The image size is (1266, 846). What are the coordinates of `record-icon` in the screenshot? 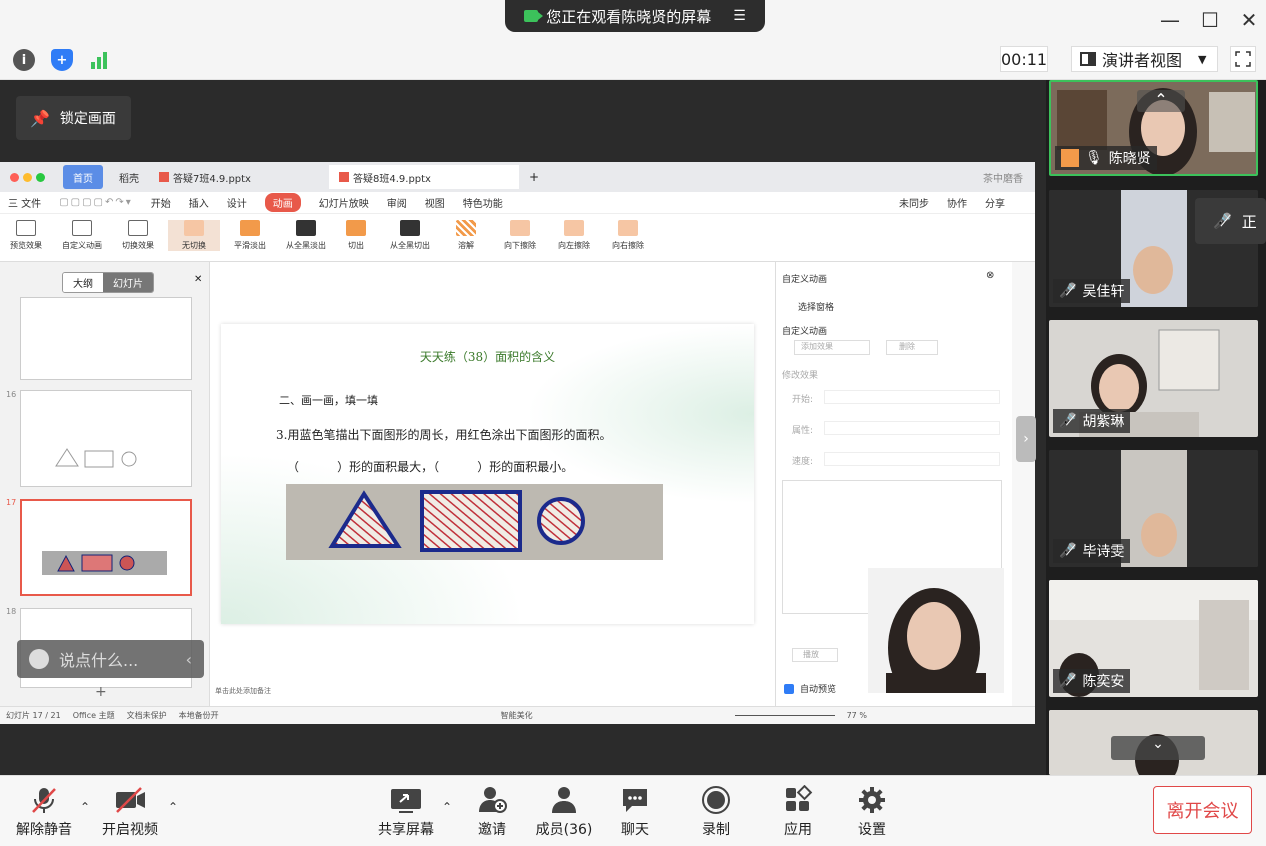 It's located at (716, 800).